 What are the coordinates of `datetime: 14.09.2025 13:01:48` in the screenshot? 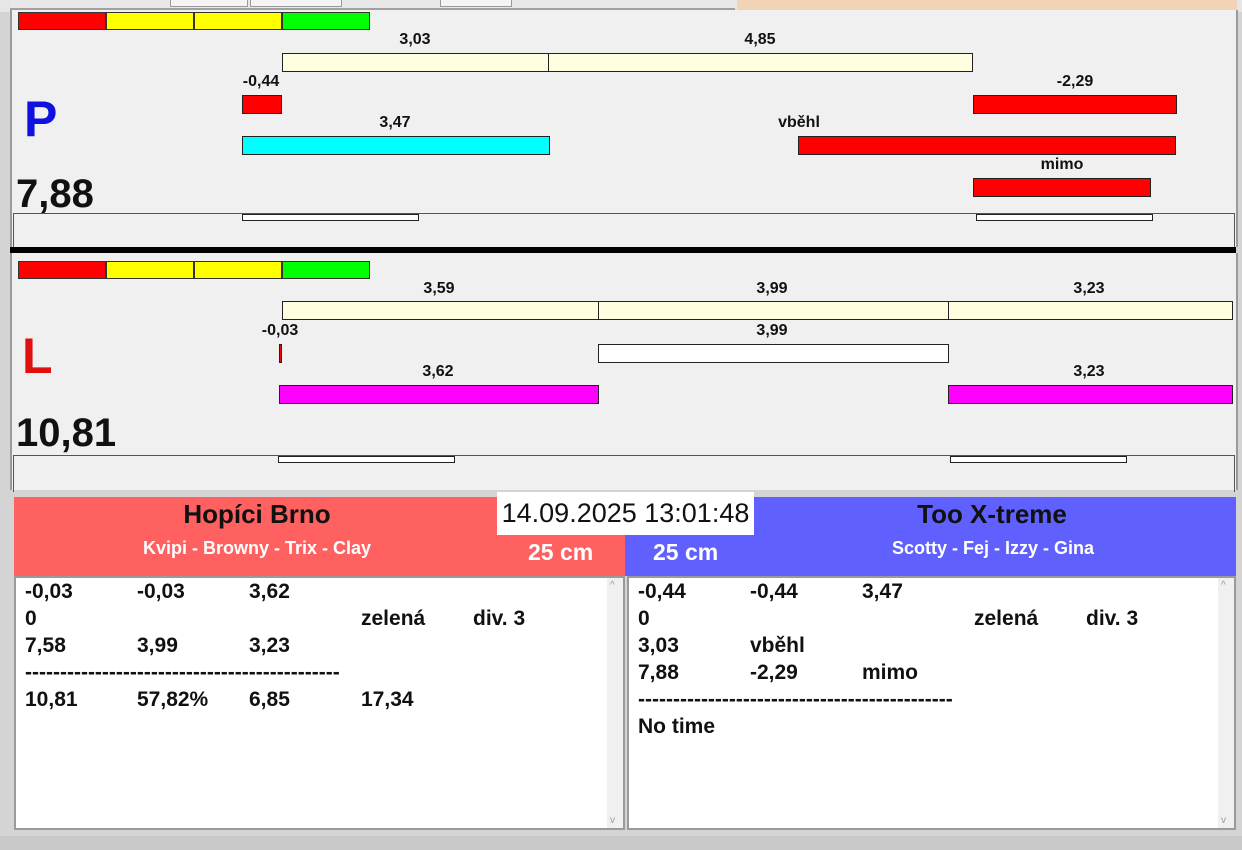 It's located at (625, 513).